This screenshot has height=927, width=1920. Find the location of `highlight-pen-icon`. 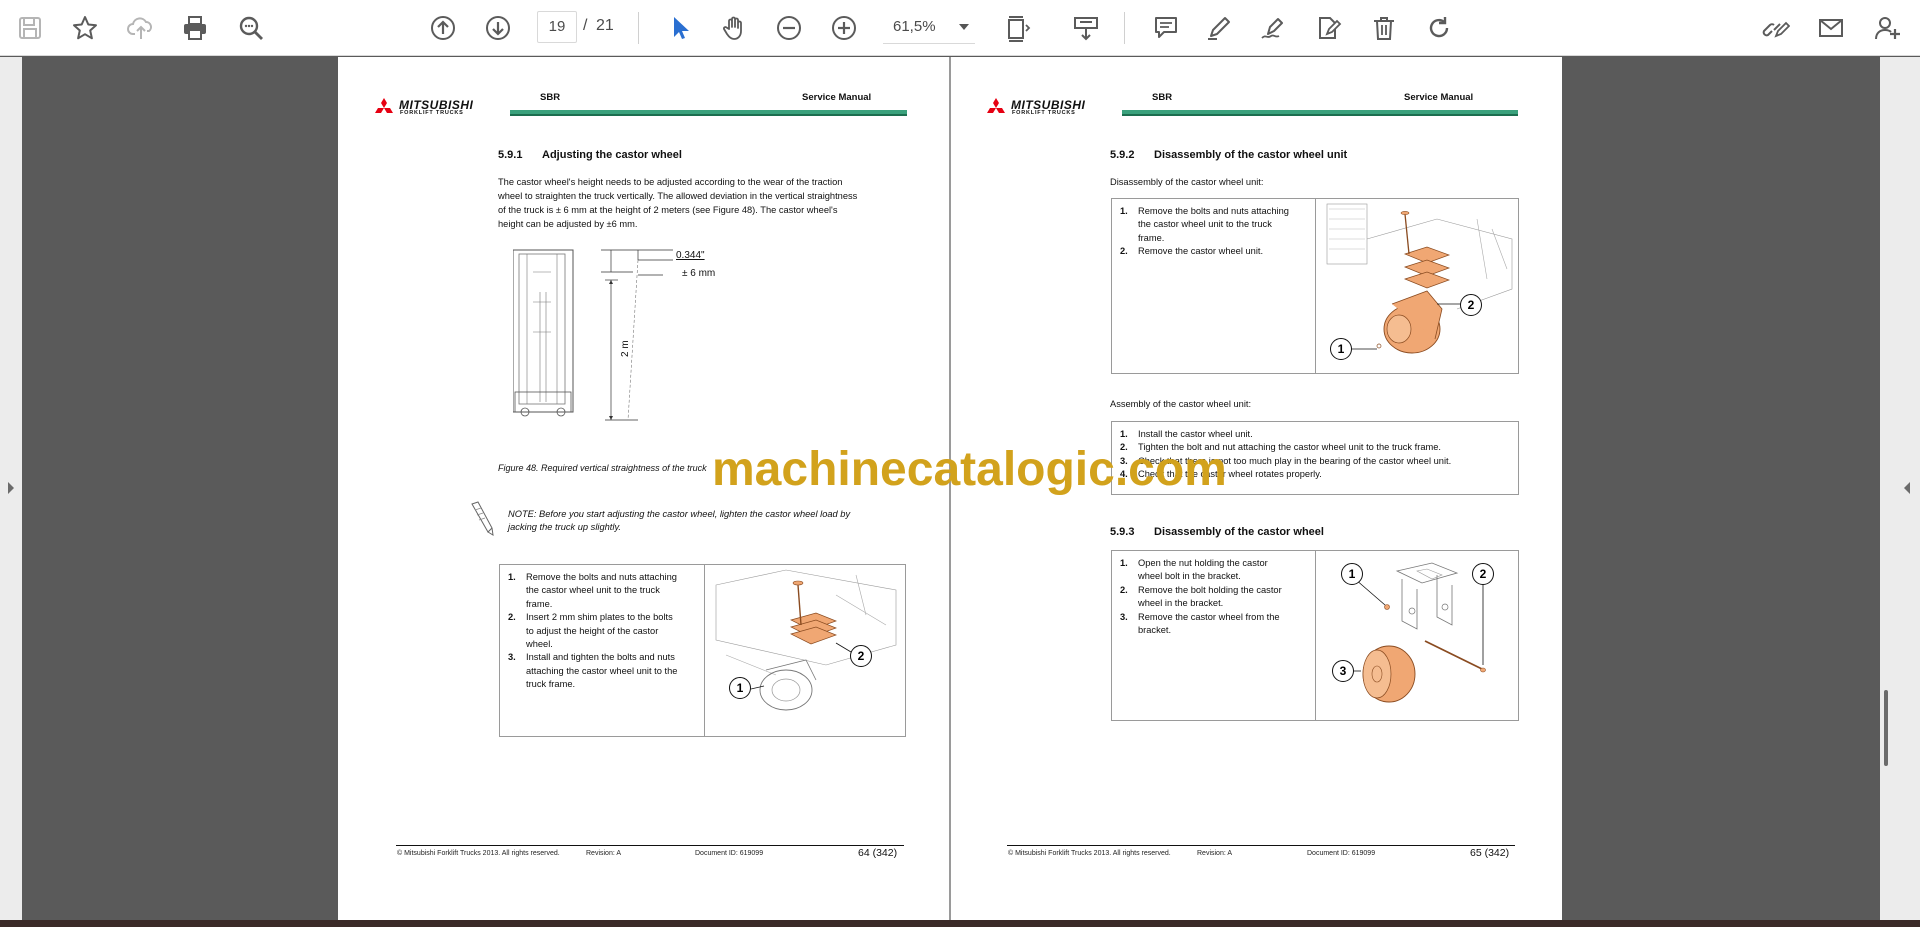

highlight-pen-icon is located at coordinates (1219, 28).